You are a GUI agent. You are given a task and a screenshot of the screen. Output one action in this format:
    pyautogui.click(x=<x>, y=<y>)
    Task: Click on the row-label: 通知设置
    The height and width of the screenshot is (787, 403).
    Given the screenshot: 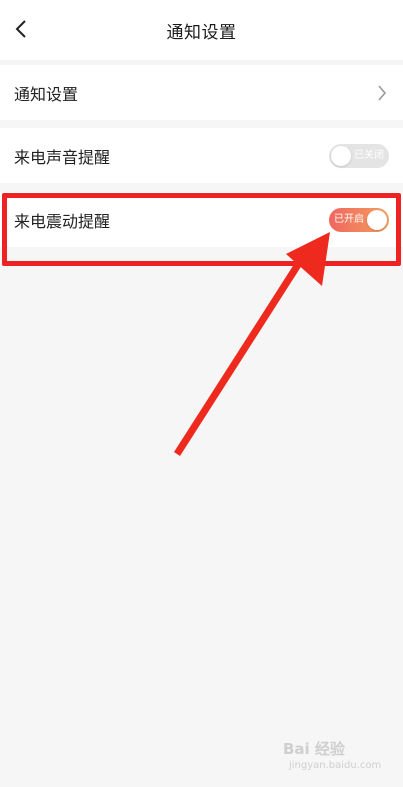 What is the action you would take?
    pyautogui.click(x=46, y=94)
    